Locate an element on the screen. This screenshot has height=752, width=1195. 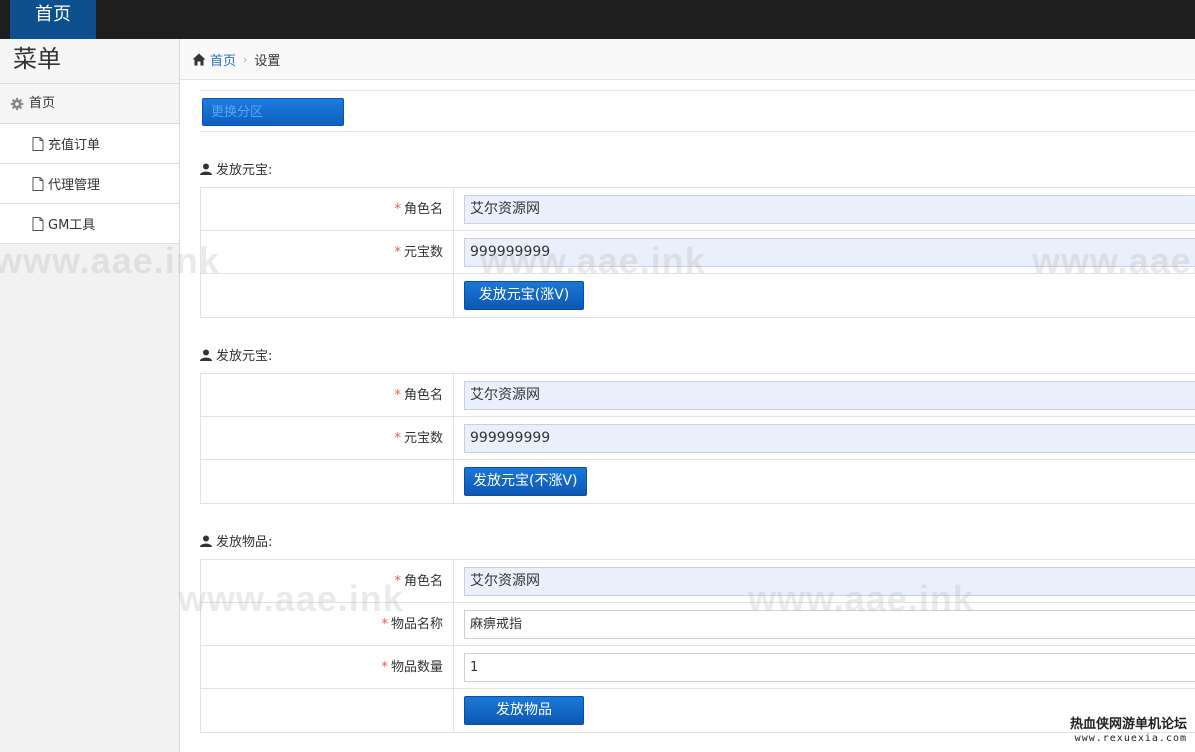
form-row: 发放元宝(不涨V) is located at coordinates (698, 481).